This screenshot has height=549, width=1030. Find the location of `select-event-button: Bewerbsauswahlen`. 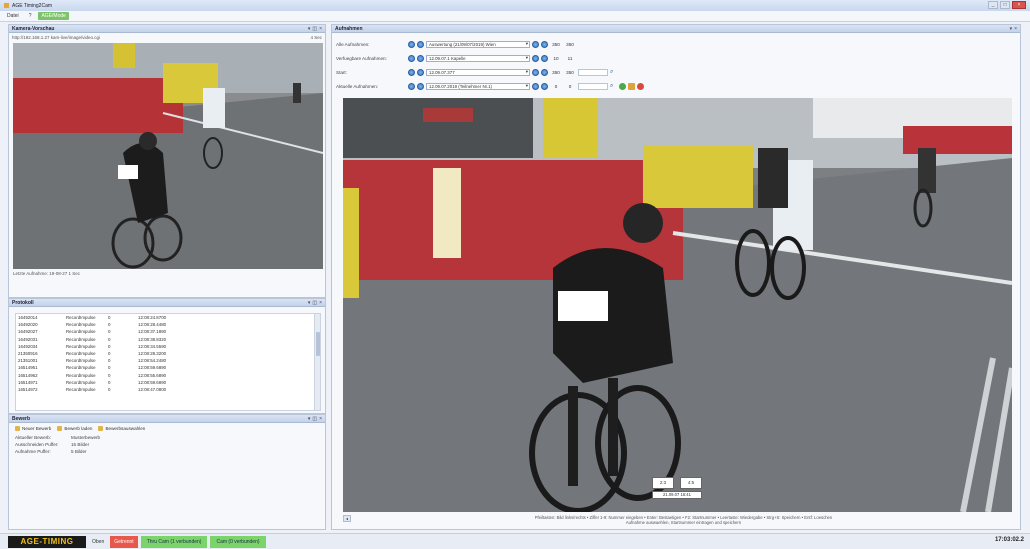

select-event-button: Bewerbsauswahlen is located at coordinates (121, 428).